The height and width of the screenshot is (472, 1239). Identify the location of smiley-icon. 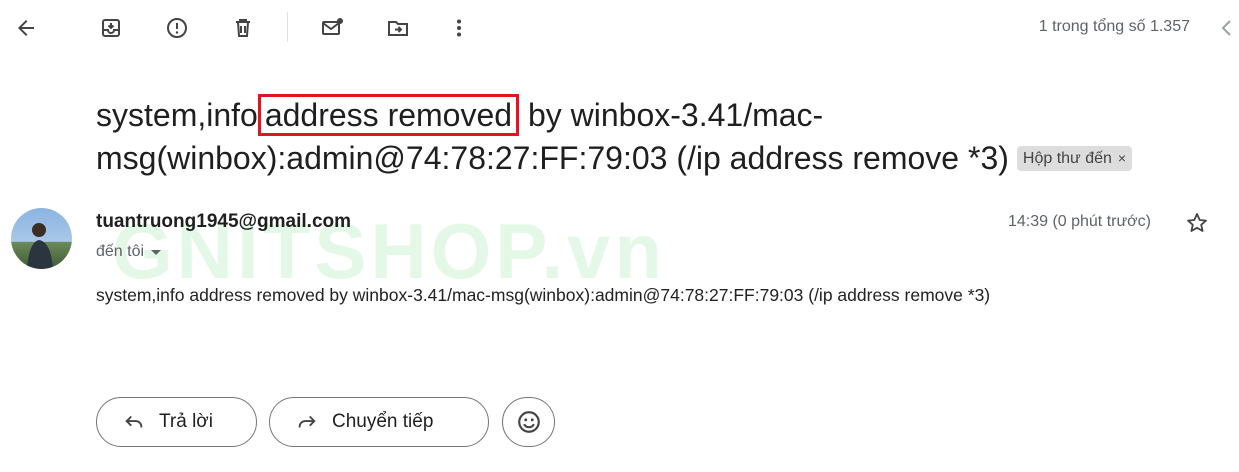
(528, 422).